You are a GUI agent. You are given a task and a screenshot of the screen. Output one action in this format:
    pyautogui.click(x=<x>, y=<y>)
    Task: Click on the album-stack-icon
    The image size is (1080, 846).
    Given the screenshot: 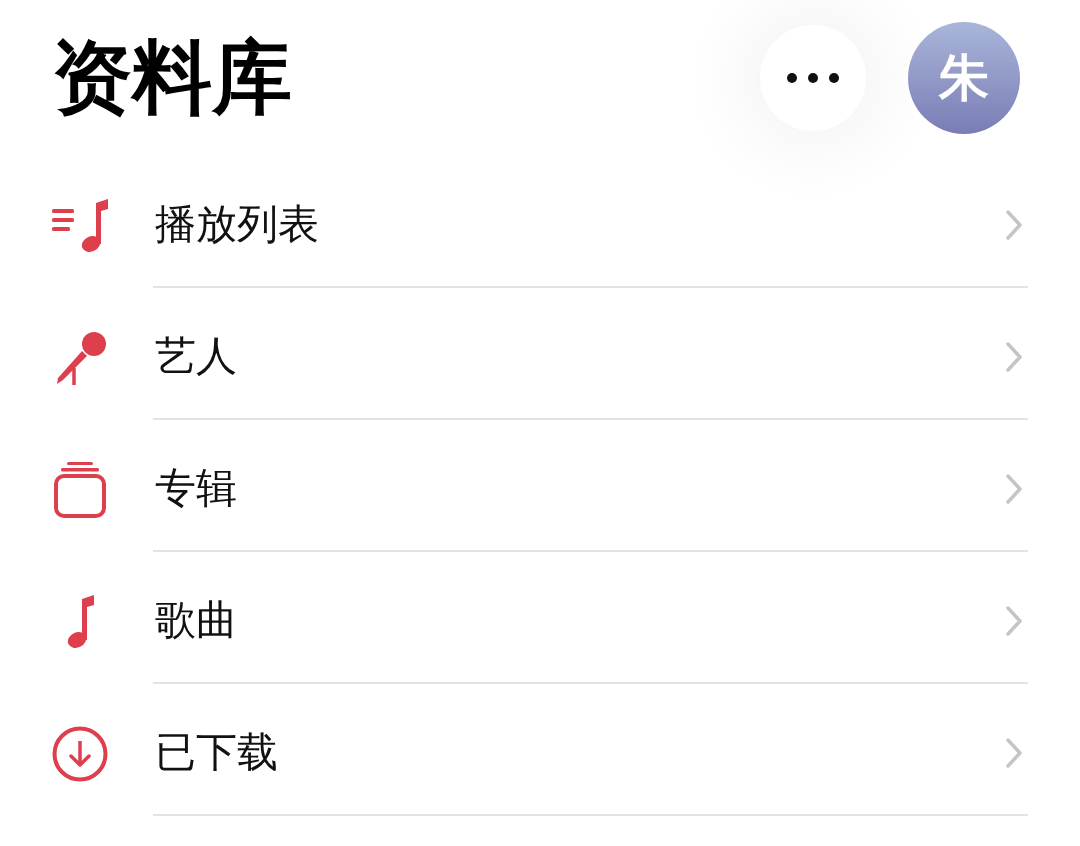 What is the action you would take?
    pyautogui.click(x=80, y=490)
    